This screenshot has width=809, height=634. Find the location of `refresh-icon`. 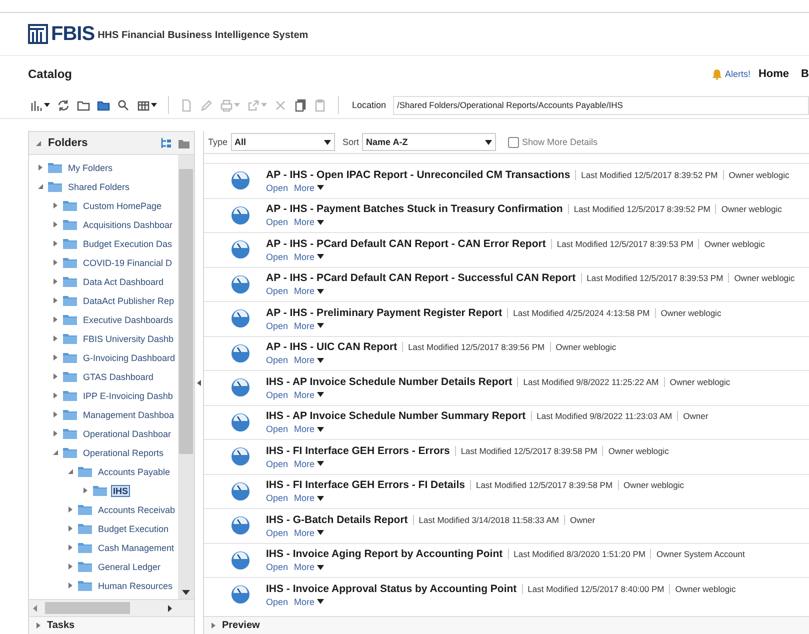

refresh-icon is located at coordinates (63, 105).